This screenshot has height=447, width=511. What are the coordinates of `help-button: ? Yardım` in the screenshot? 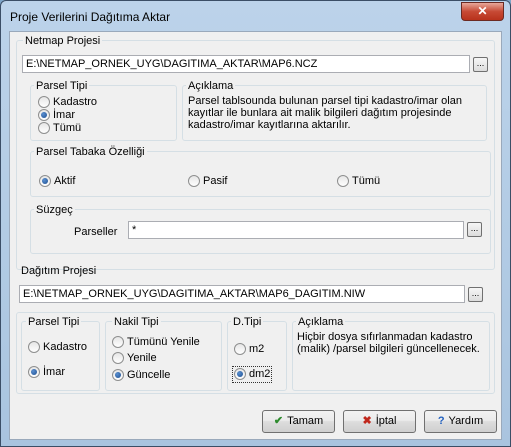 It's located at (460, 421).